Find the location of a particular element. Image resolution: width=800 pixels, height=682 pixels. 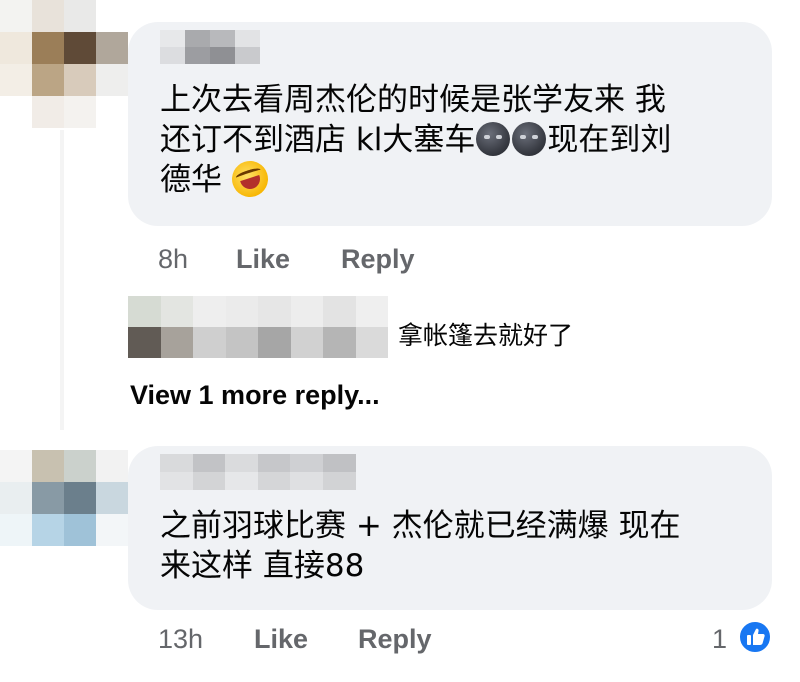

comment-text: 上次去看周杰伦的时候是张学友来 我 还订不到酒店 kl大塞车 现在到刘 德华 is located at coordinates (460, 141).